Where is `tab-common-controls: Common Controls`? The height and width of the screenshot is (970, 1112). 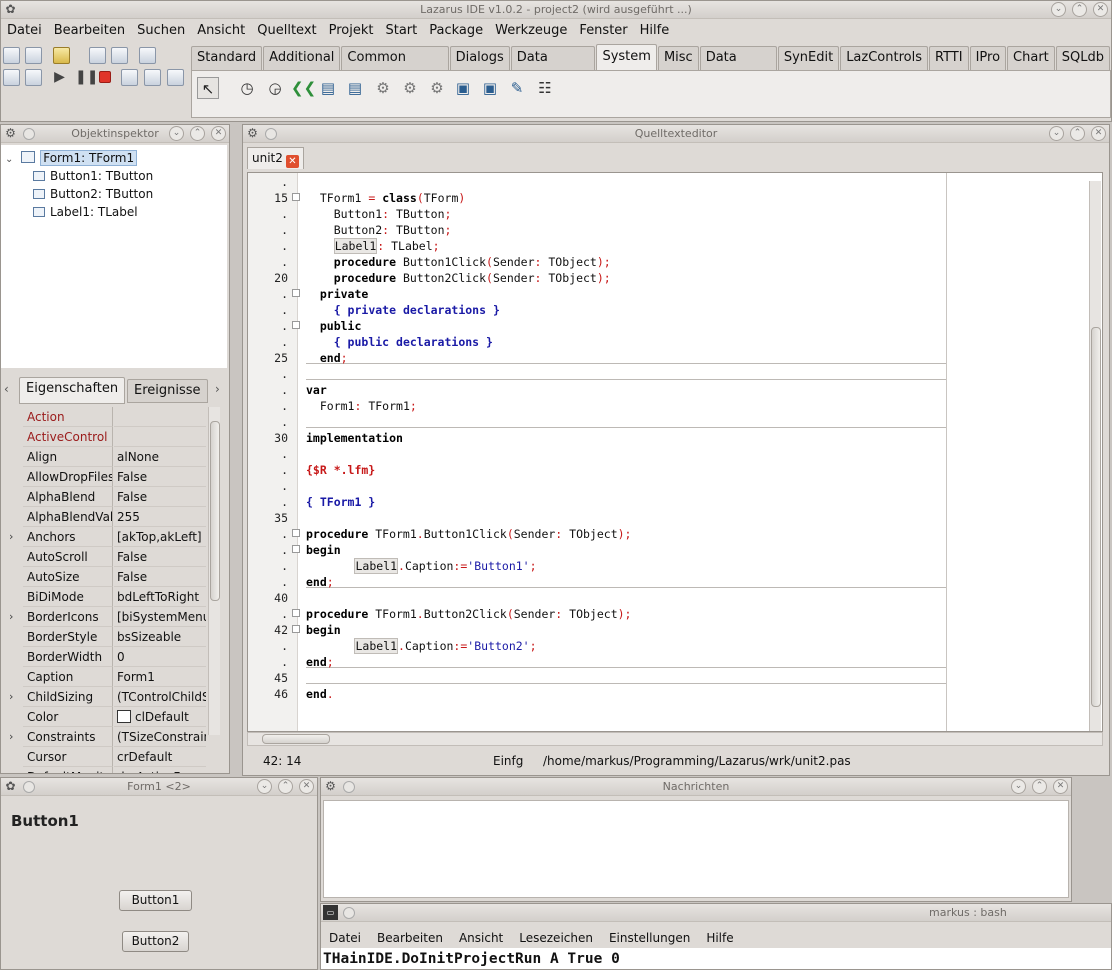 tab-common-controls: Common Controls is located at coordinates (395, 66).